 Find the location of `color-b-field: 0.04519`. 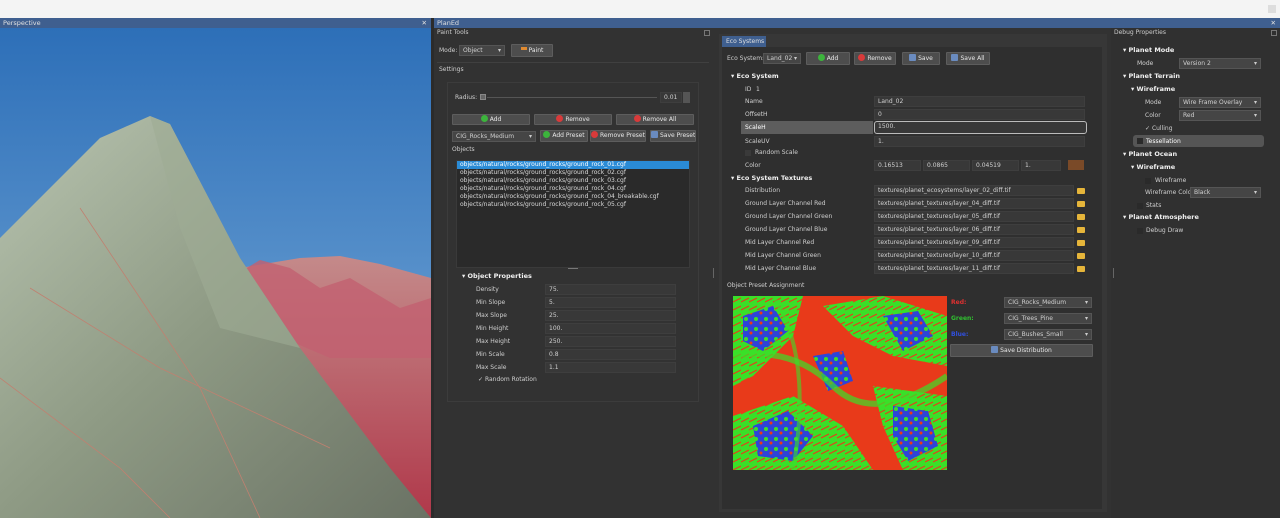

color-b-field: 0.04519 is located at coordinates (995, 165).